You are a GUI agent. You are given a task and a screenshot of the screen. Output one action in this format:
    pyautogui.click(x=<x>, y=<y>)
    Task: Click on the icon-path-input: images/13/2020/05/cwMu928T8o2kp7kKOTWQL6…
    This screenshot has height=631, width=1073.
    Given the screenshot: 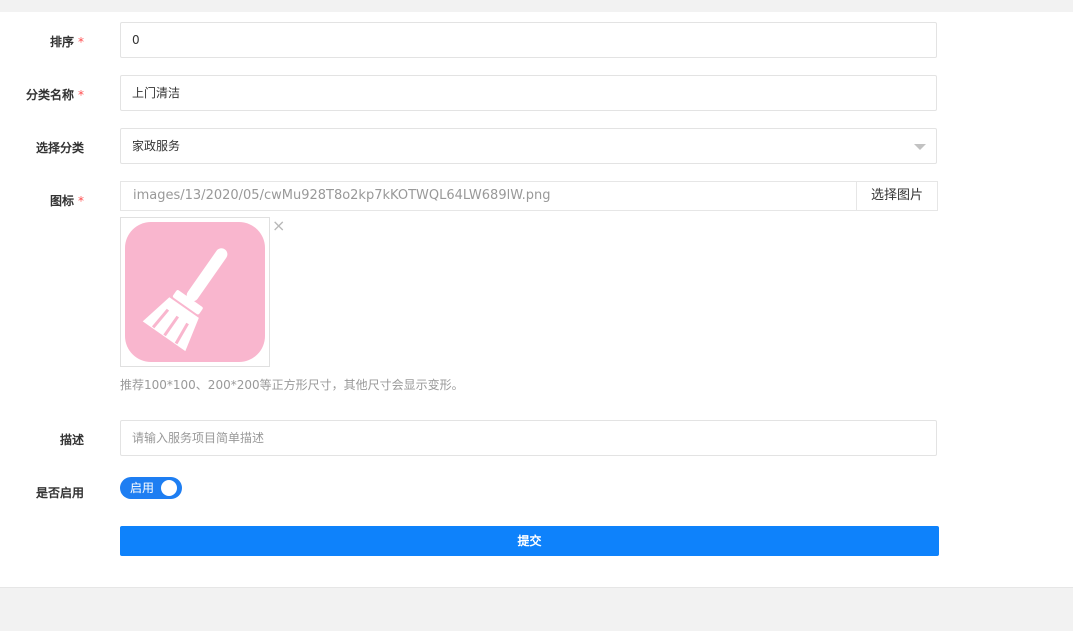 What is the action you would take?
    pyautogui.click(x=488, y=196)
    